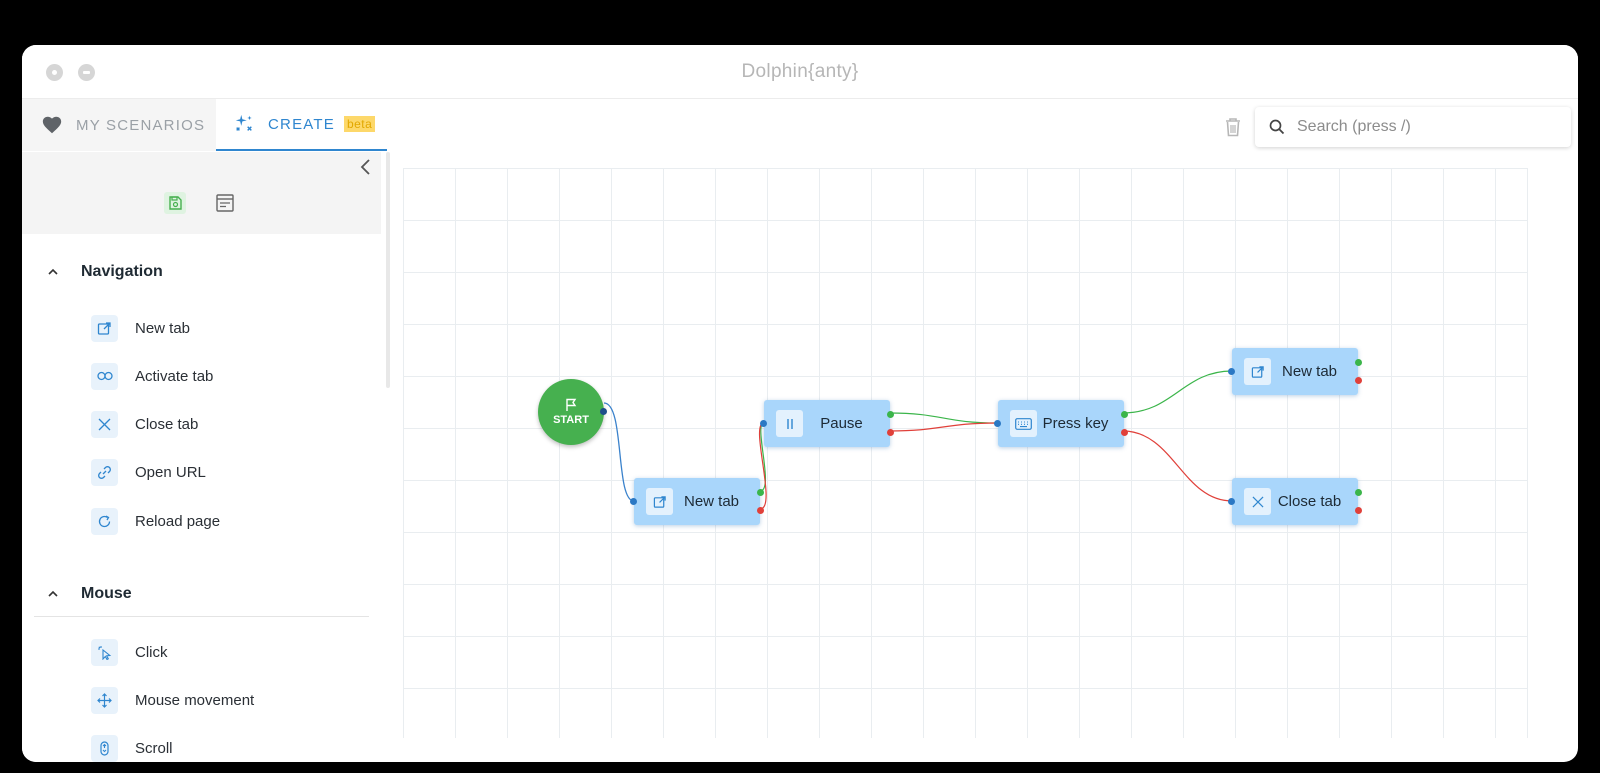  What do you see at coordinates (943, 427) in the screenshot?
I see `wire-pause-err-to-press-key` at bounding box center [943, 427].